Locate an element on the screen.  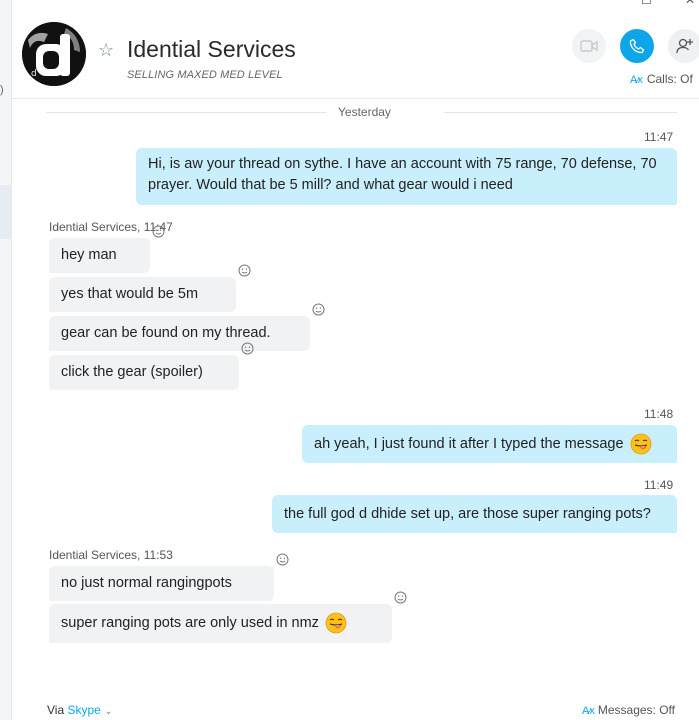
incoming-message: hey man is located at coordinates (107, 249).